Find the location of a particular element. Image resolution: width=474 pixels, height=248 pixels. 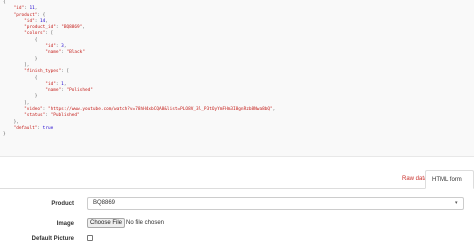

product-select: BQ8869 ▾ is located at coordinates (275, 203).